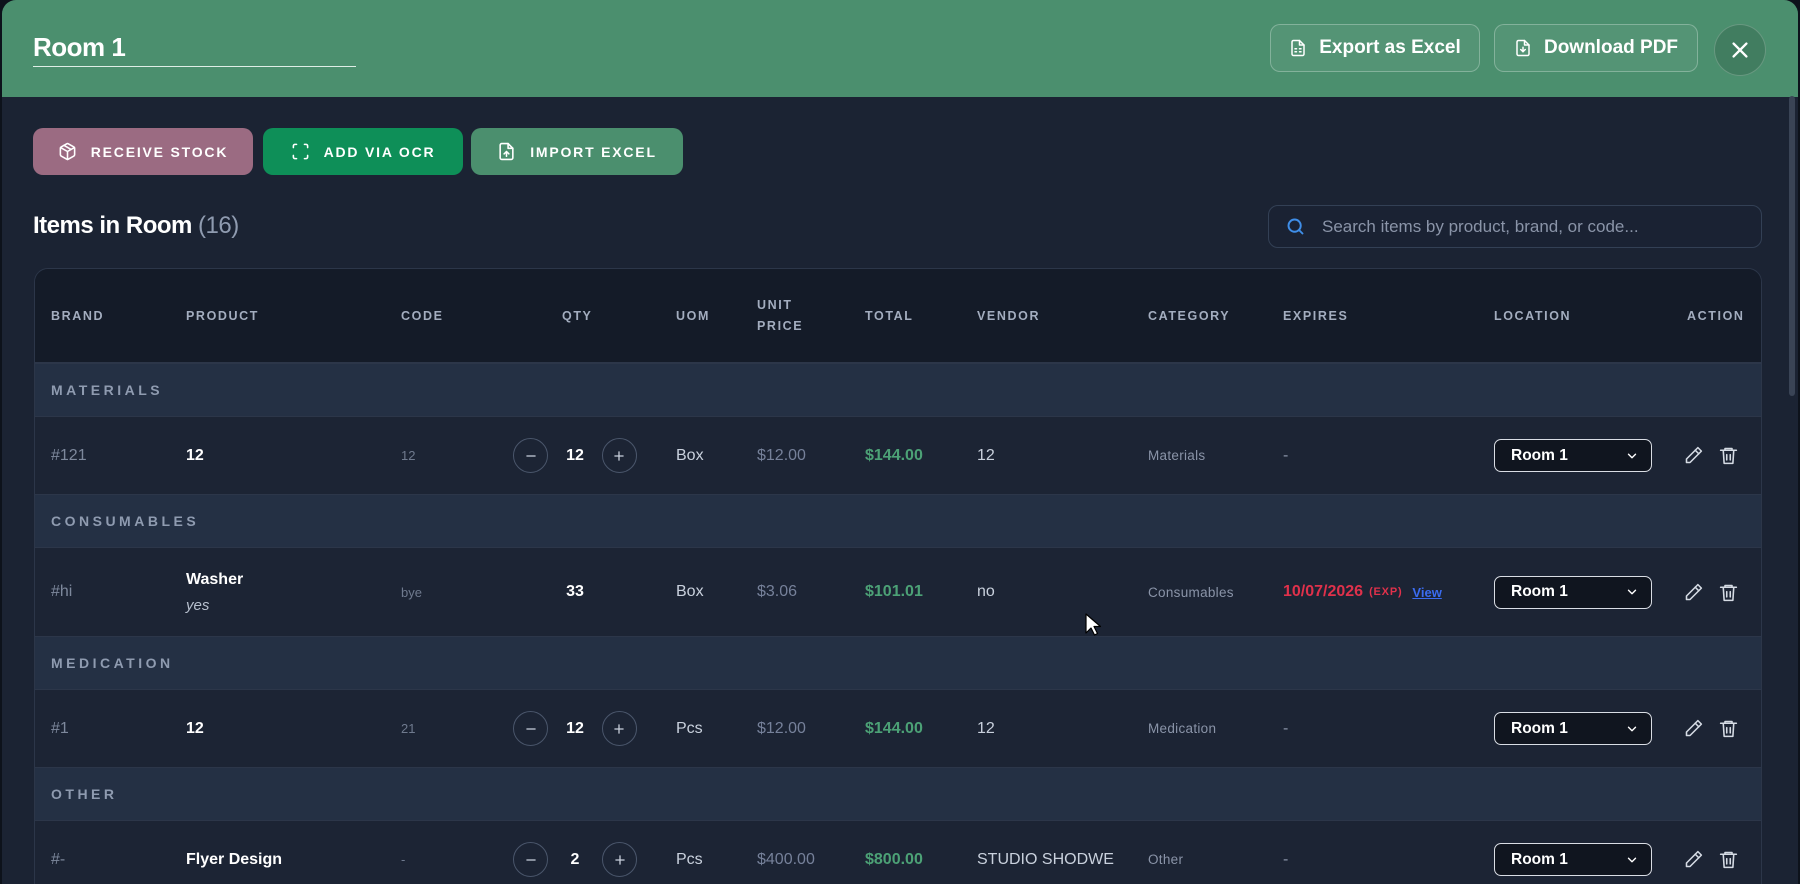 The image size is (1800, 884). Describe the element at coordinates (898, 520) in the screenshot. I see `group-header-consumables: CONSUMABLES` at that location.